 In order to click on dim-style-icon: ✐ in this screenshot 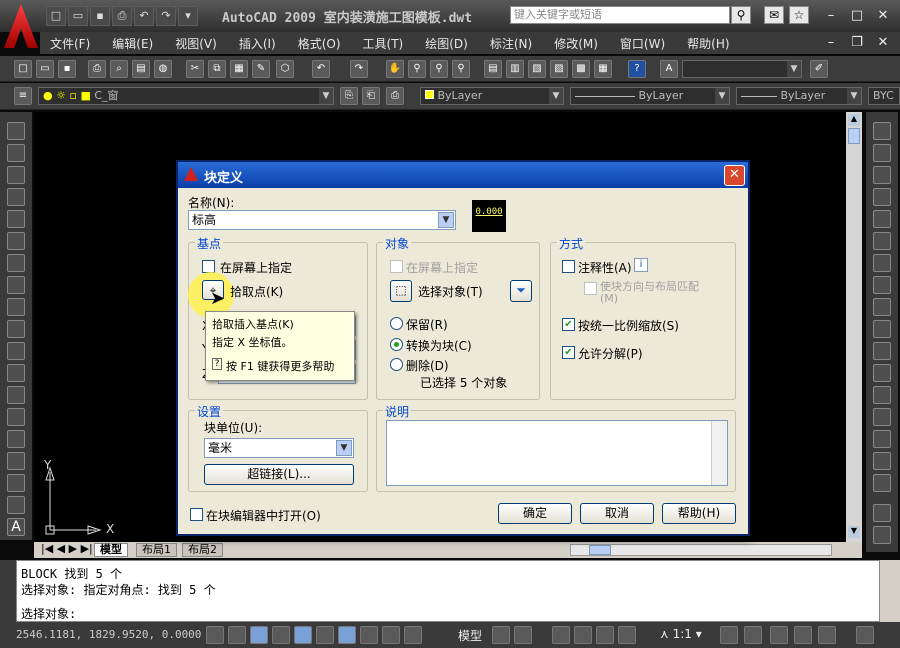, I will do `click(819, 69)`.